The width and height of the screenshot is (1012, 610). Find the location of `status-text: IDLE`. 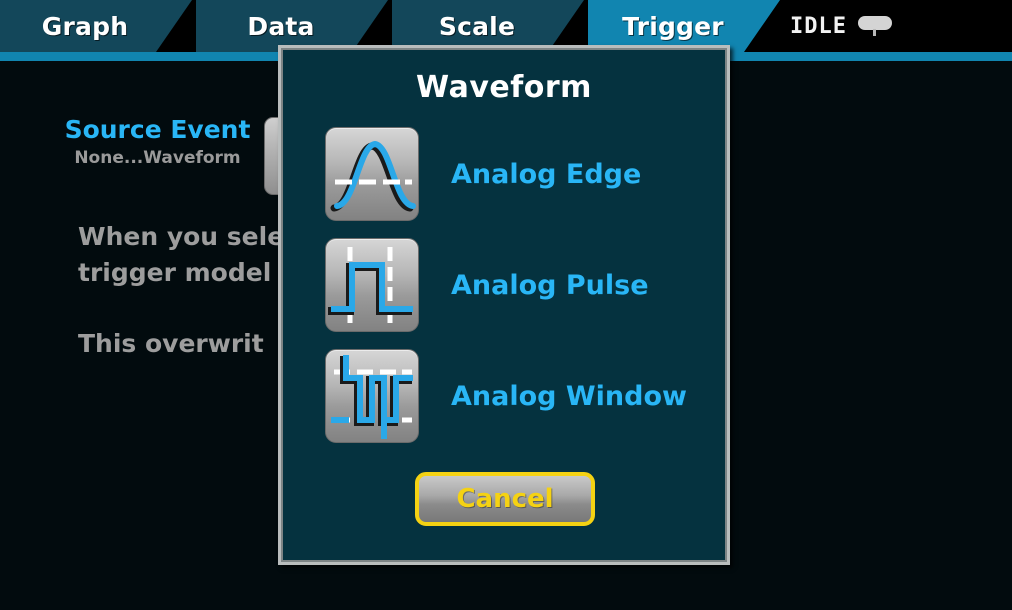

status-text: IDLE is located at coordinates (818, 26).